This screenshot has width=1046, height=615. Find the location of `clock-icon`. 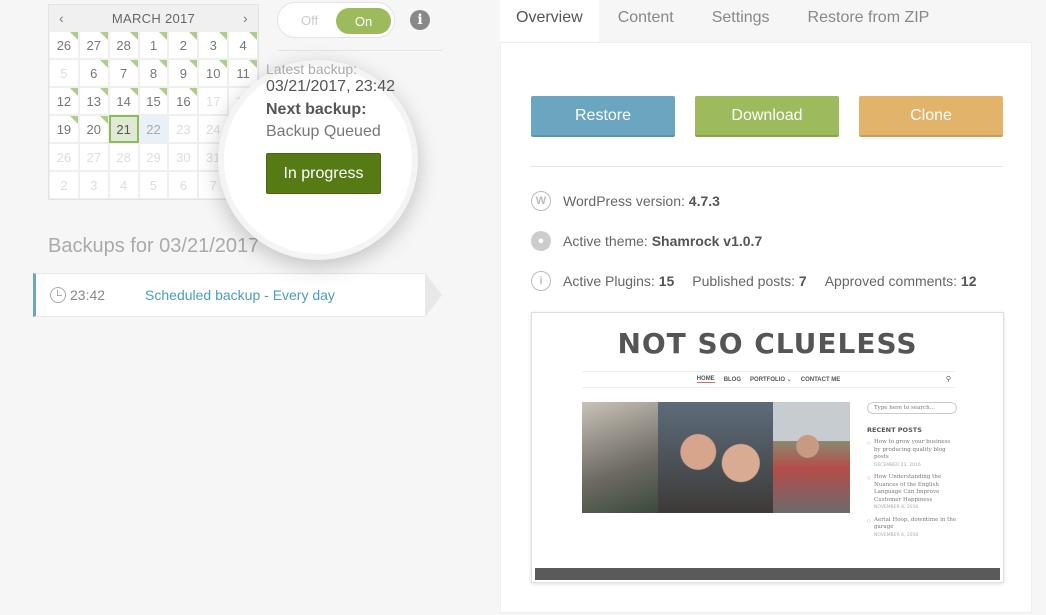

clock-icon is located at coordinates (58, 295).